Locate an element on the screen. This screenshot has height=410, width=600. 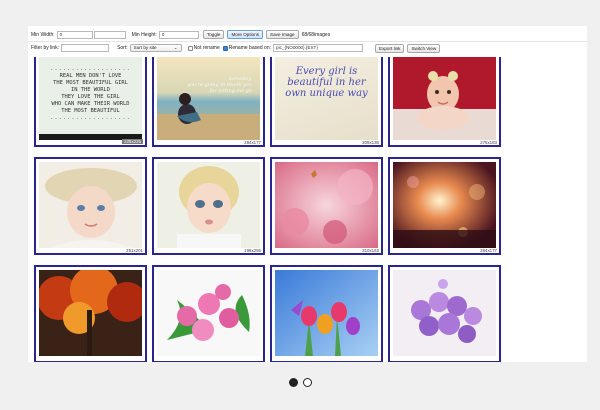
toddler-image is located at coordinates (208, 205).